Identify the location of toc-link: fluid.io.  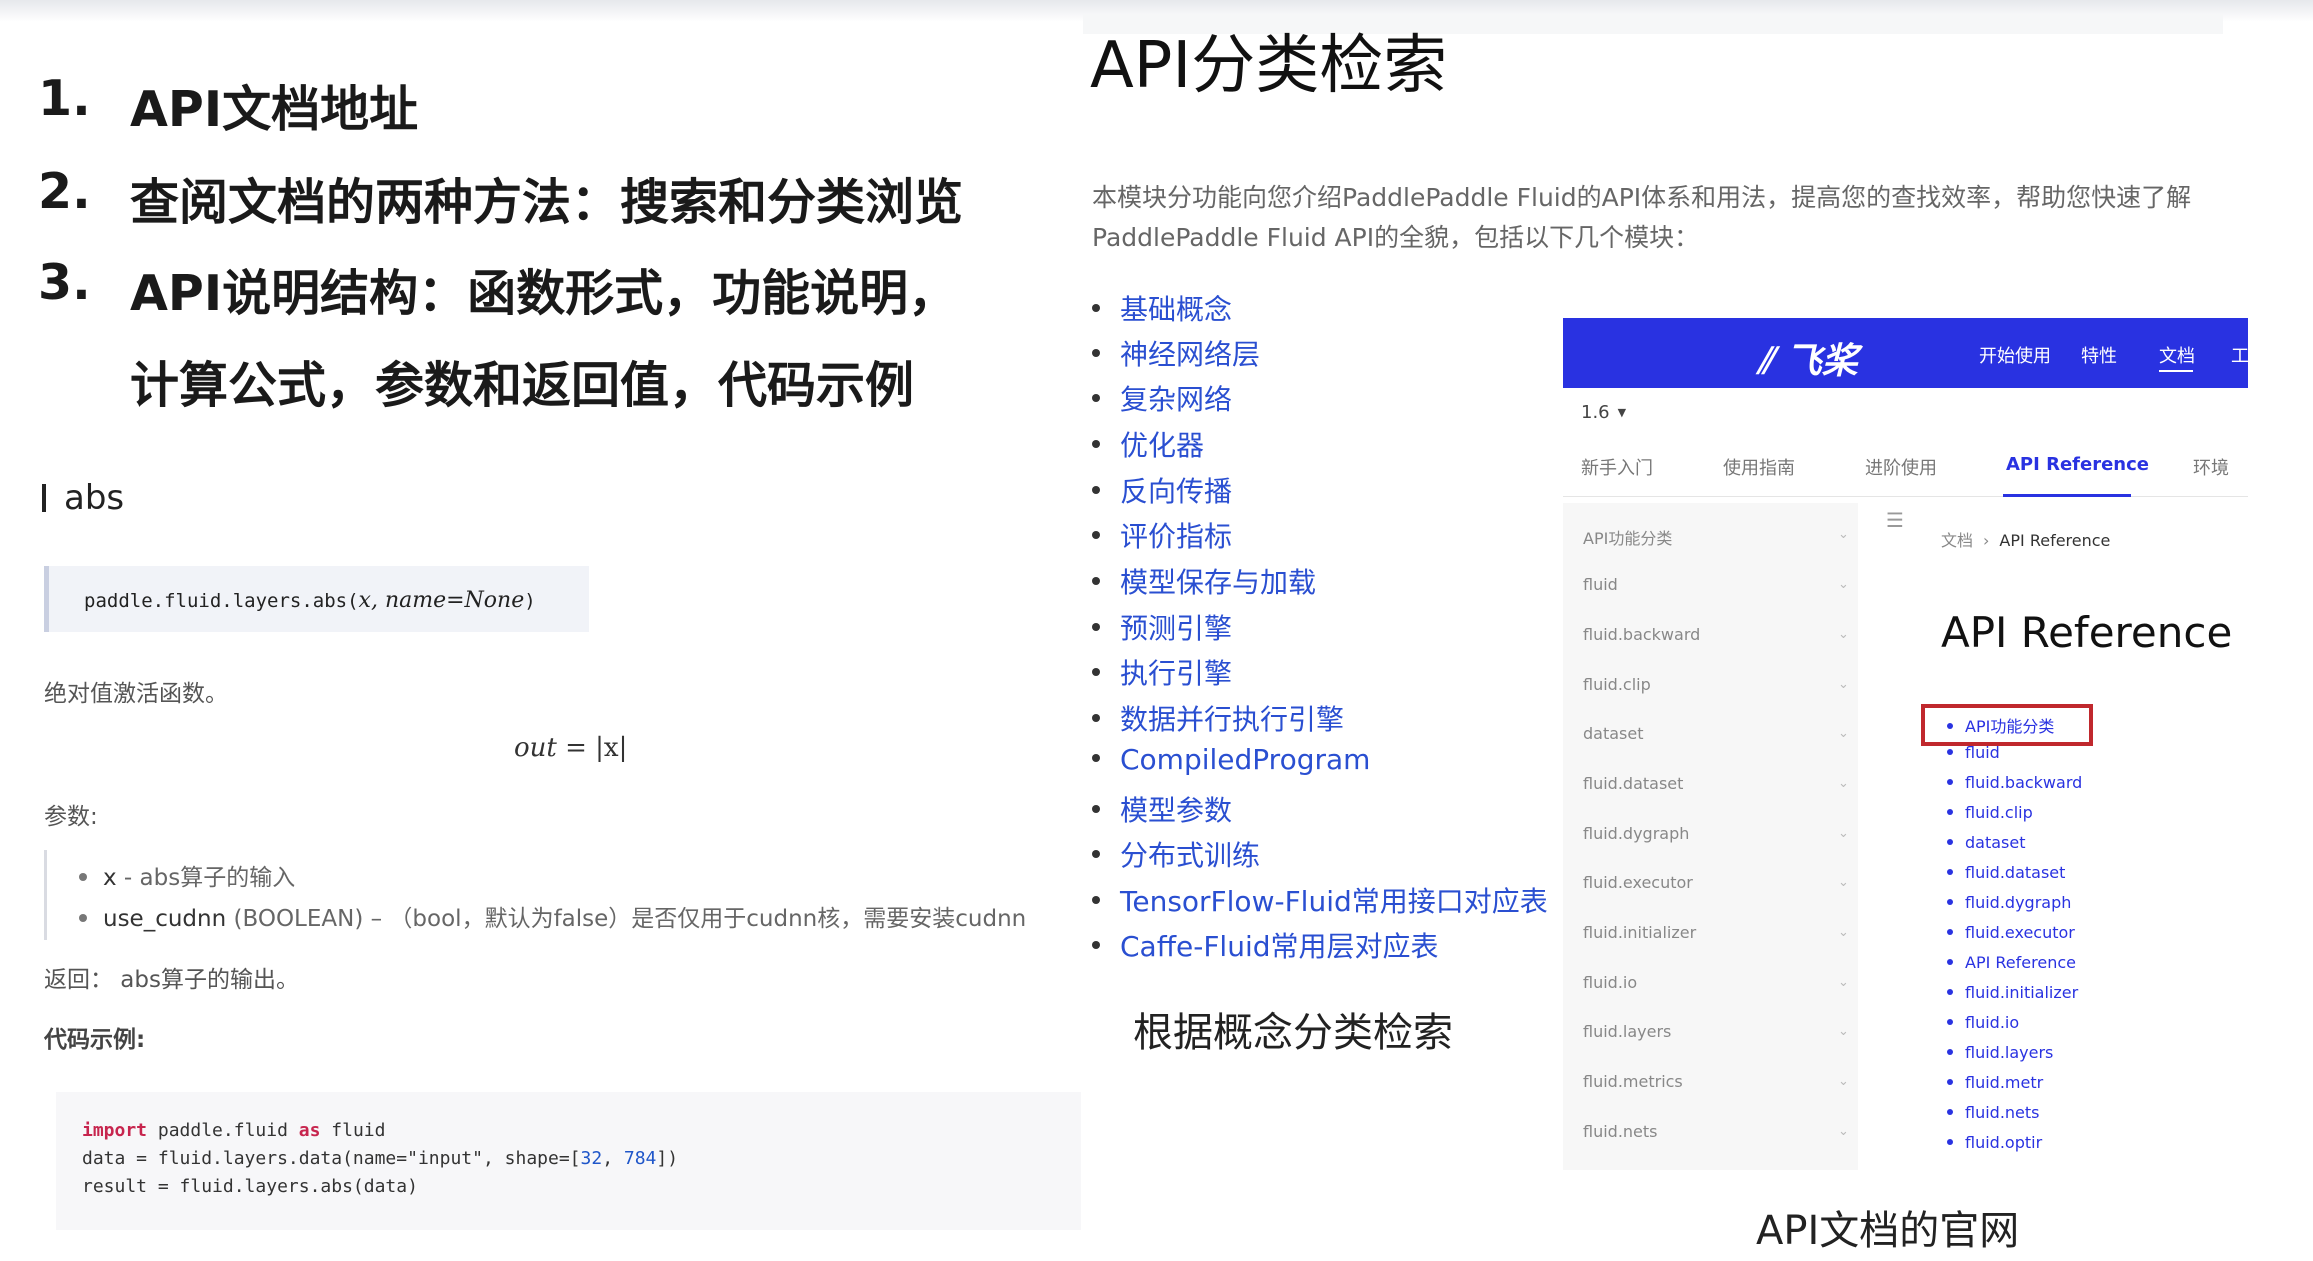
(1983, 1022).